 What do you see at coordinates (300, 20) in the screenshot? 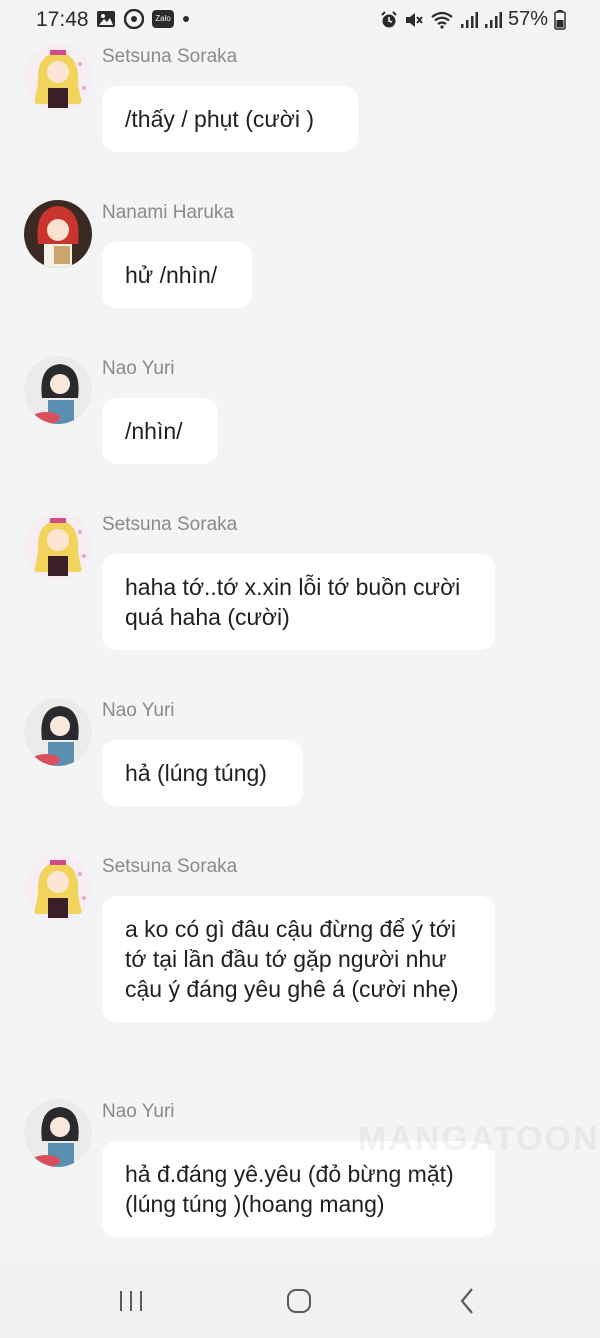
I see `status-bar: 17:48 Zalo 57%` at bounding box center [300, 20].